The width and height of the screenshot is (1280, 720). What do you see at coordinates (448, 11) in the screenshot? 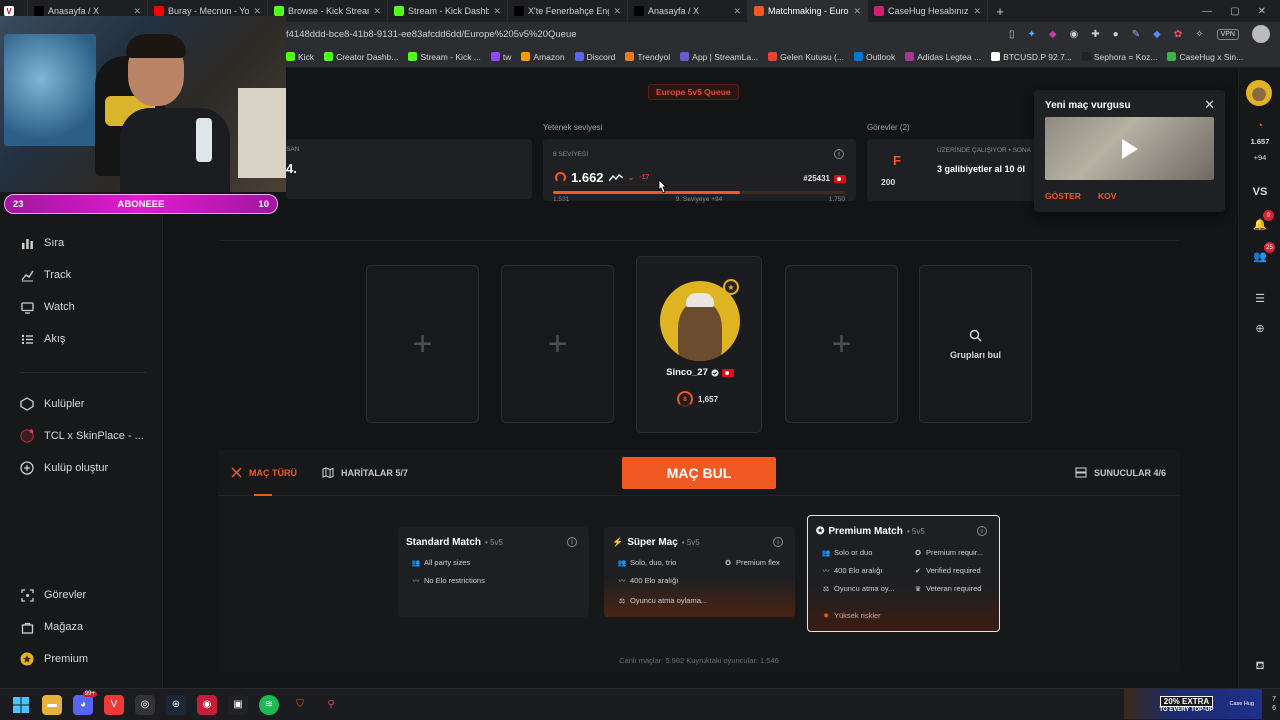
I see `browser-tab: Stream - Kick Dashboard ✕` at bounding box center [448, 11].